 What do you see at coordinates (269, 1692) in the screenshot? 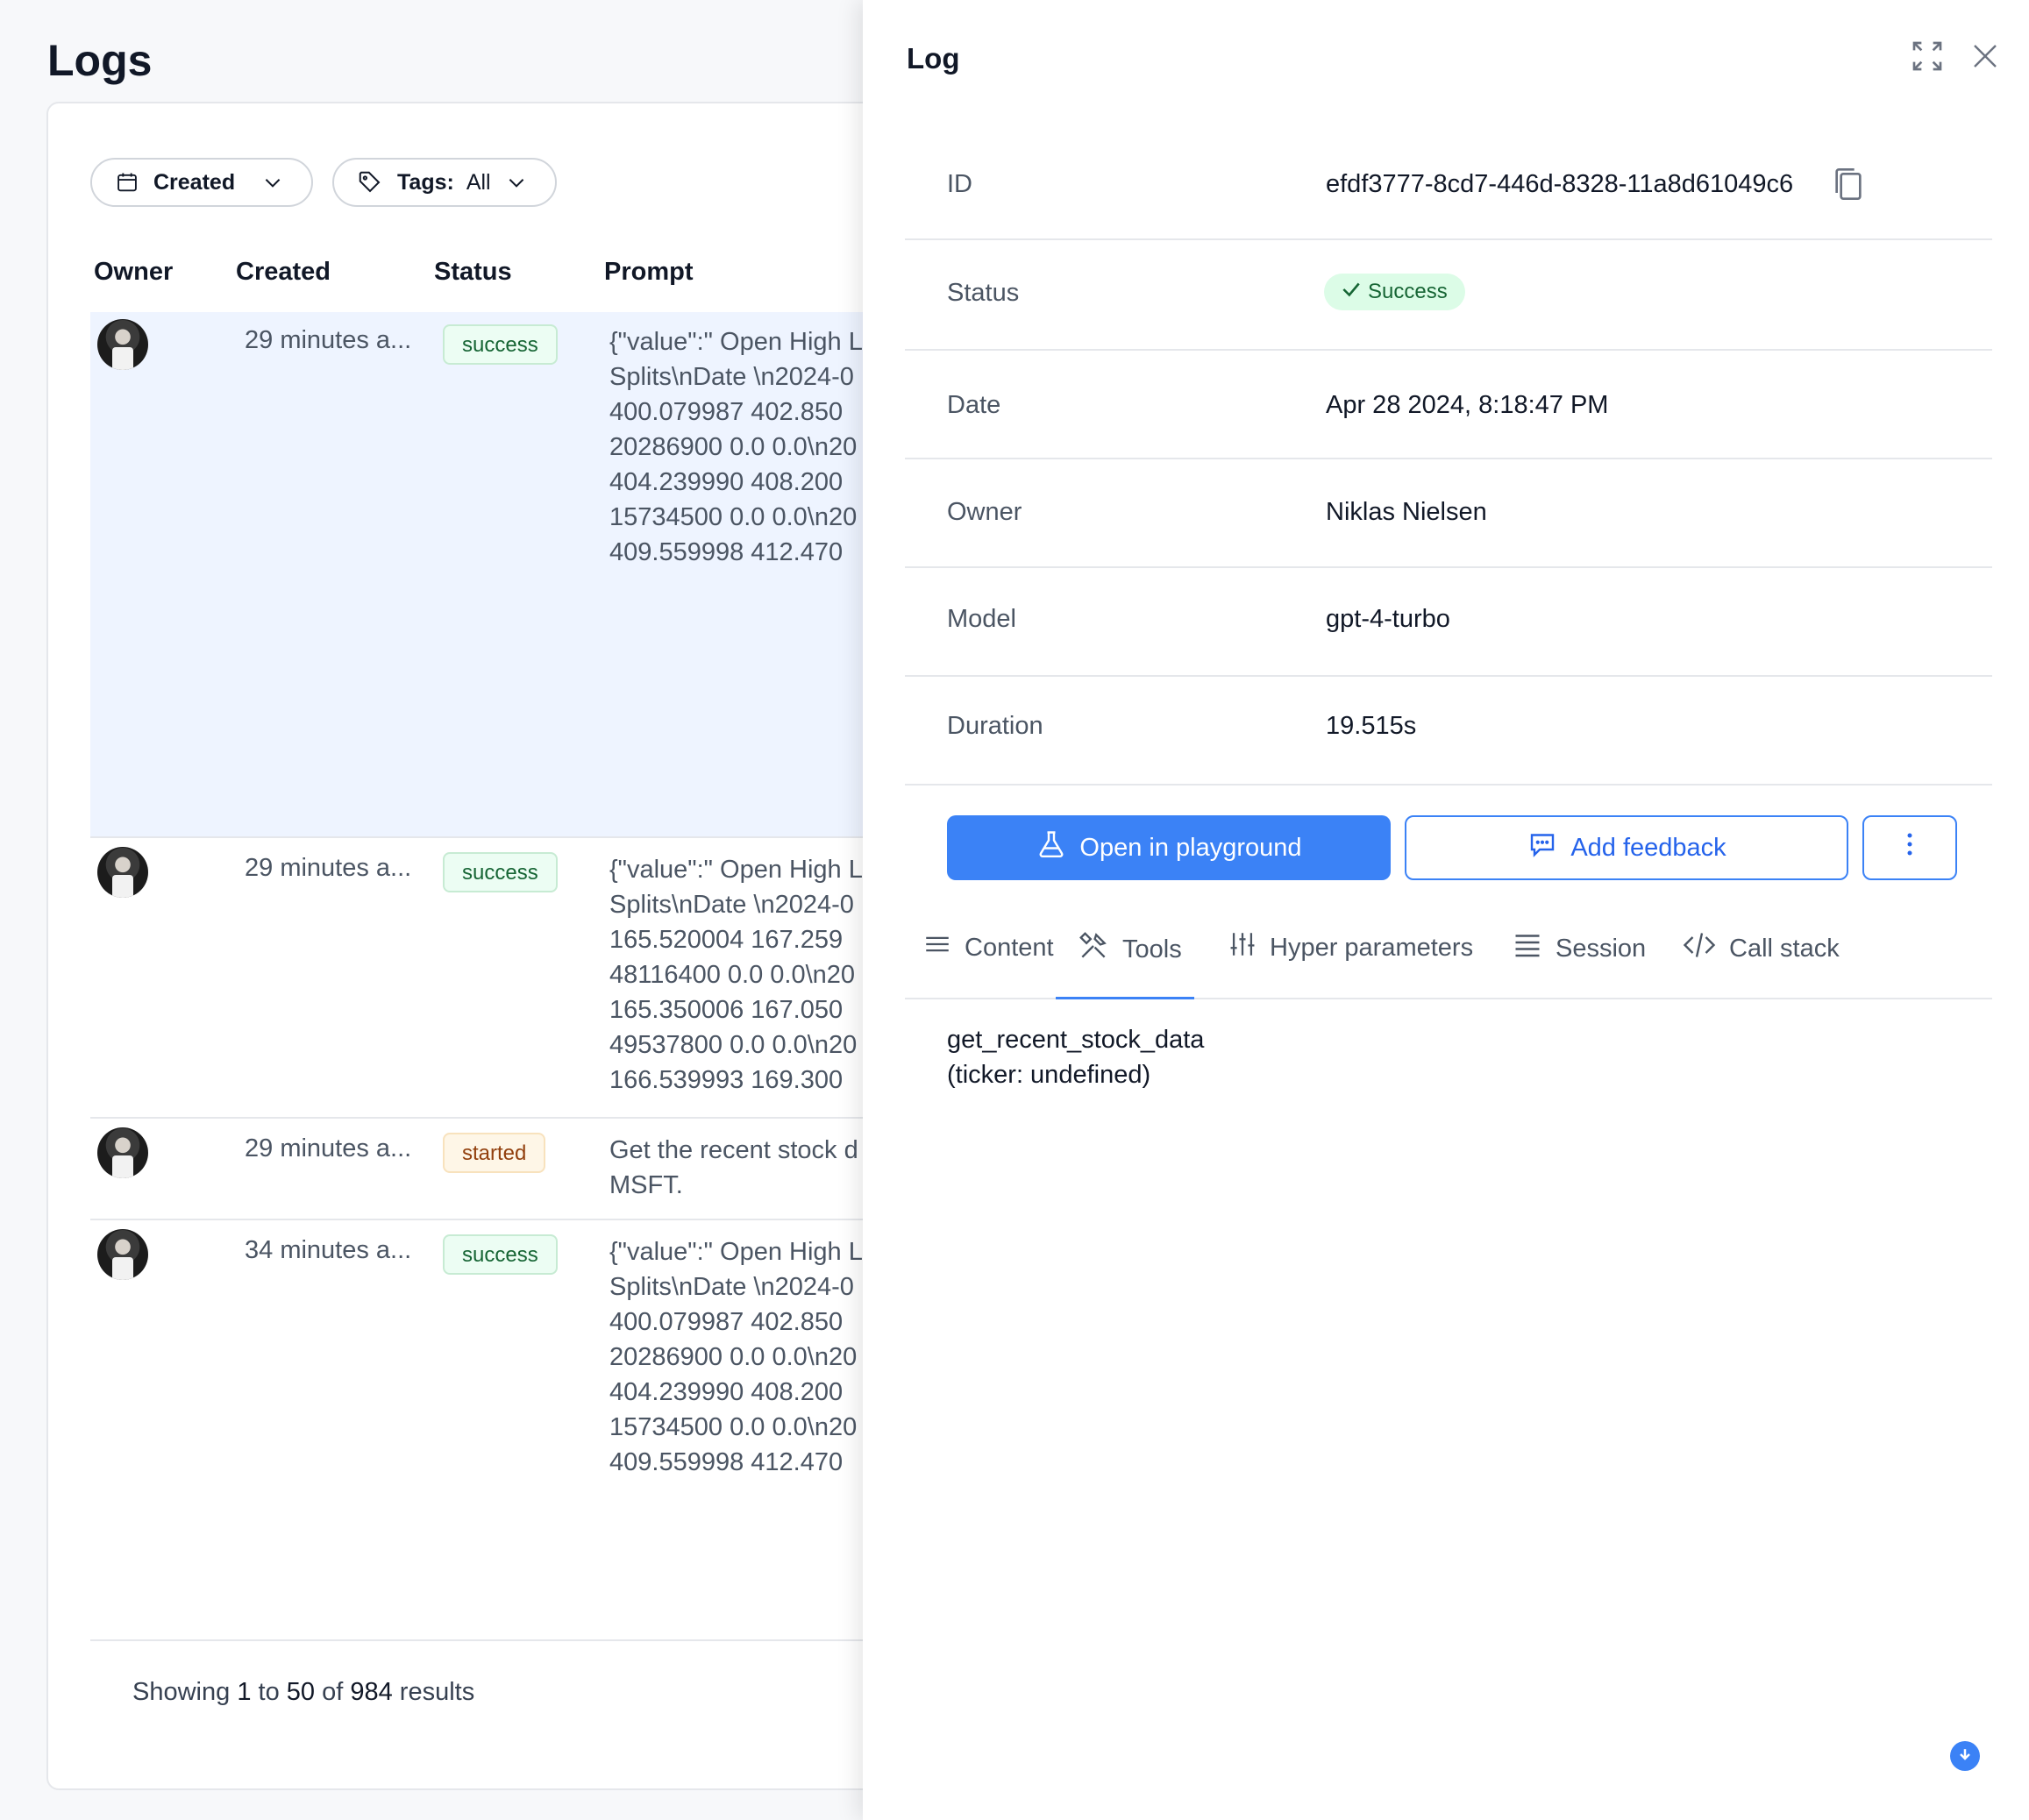
I see `pagination-to-word: to` at bounding box center [269, 1692].